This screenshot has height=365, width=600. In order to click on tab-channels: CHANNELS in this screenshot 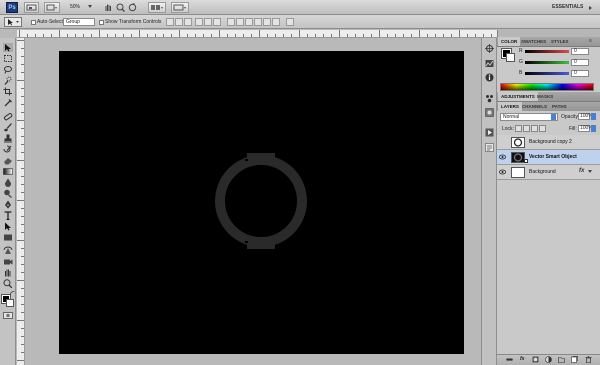, I will do `click(534, 106)`.